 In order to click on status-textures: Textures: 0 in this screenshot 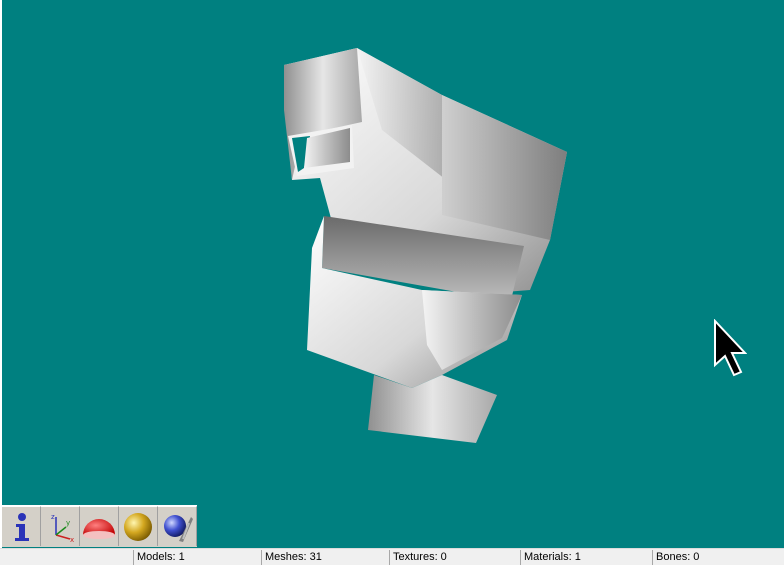, I will do `click(454, 557)`.